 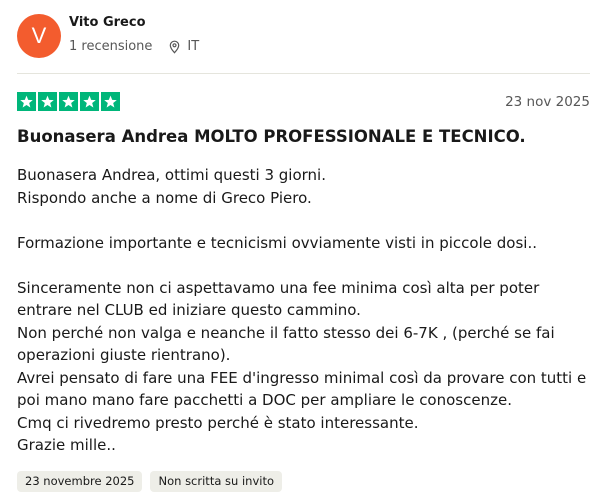 What do you see at coordinates (216, 481) in the screenshot?
I see `invitation-status-badge: Non scritta su invito` at bounding box center [216, 481].